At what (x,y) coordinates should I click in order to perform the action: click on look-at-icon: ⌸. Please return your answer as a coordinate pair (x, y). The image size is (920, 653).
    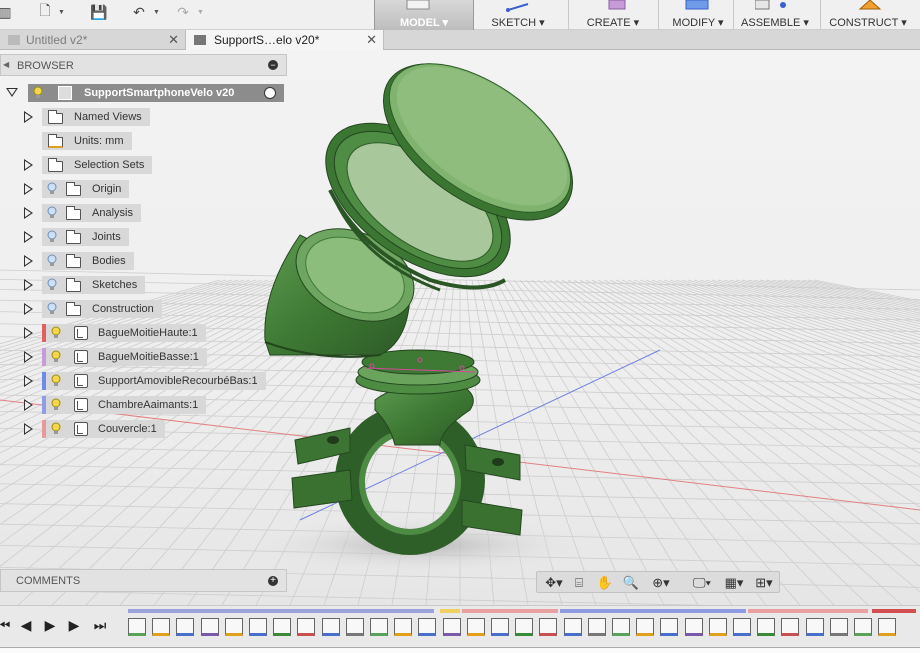
    Looking at the image, I should click on (579, 583).